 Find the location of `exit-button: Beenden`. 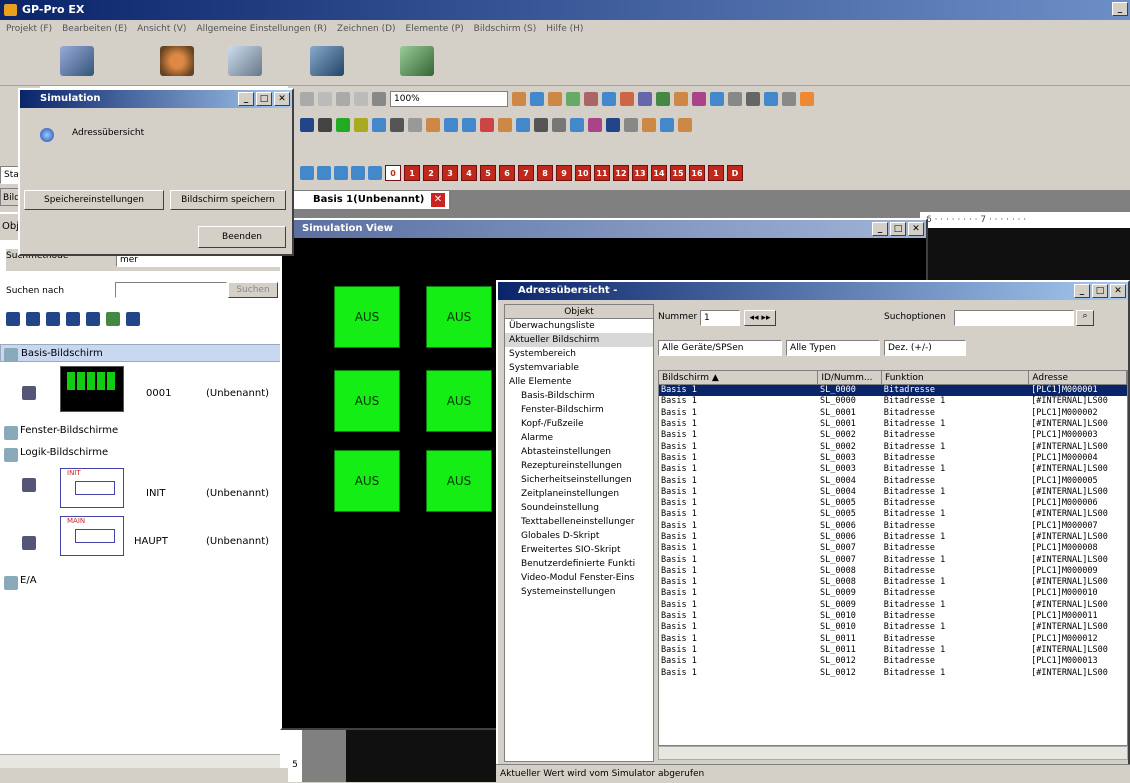

exit-button: Beenden is located at coordinates (242, 237).